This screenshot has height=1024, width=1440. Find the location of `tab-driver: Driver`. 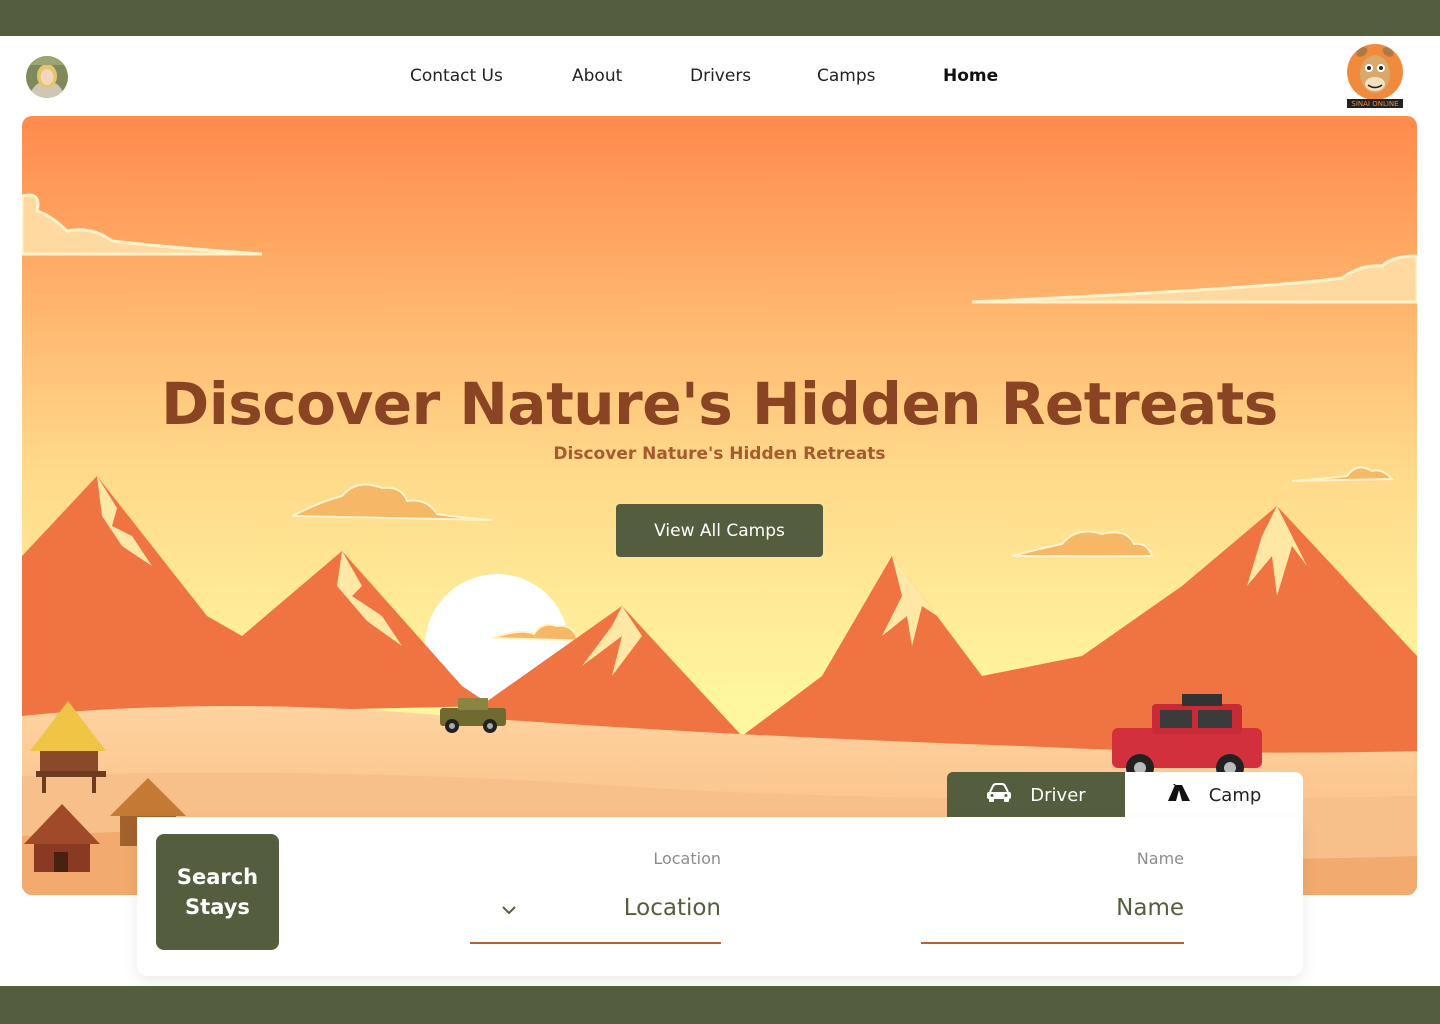

tab-driver: Driver is located at coordinates (1036, 795).